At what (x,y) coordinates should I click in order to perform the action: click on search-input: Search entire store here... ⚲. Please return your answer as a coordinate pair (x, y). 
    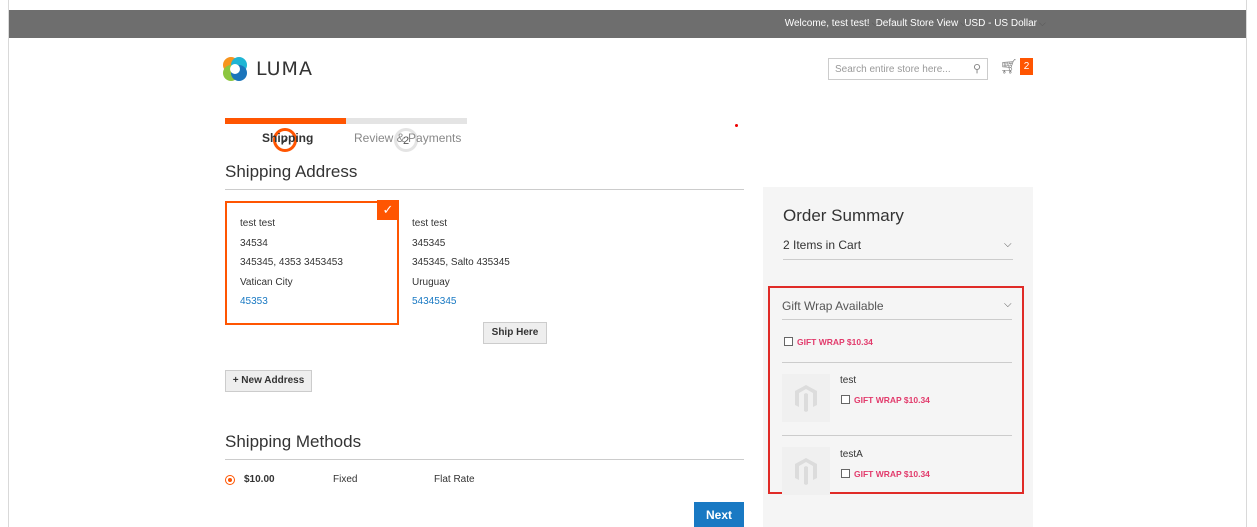
    Looking at the image, I should click on (908, 69).